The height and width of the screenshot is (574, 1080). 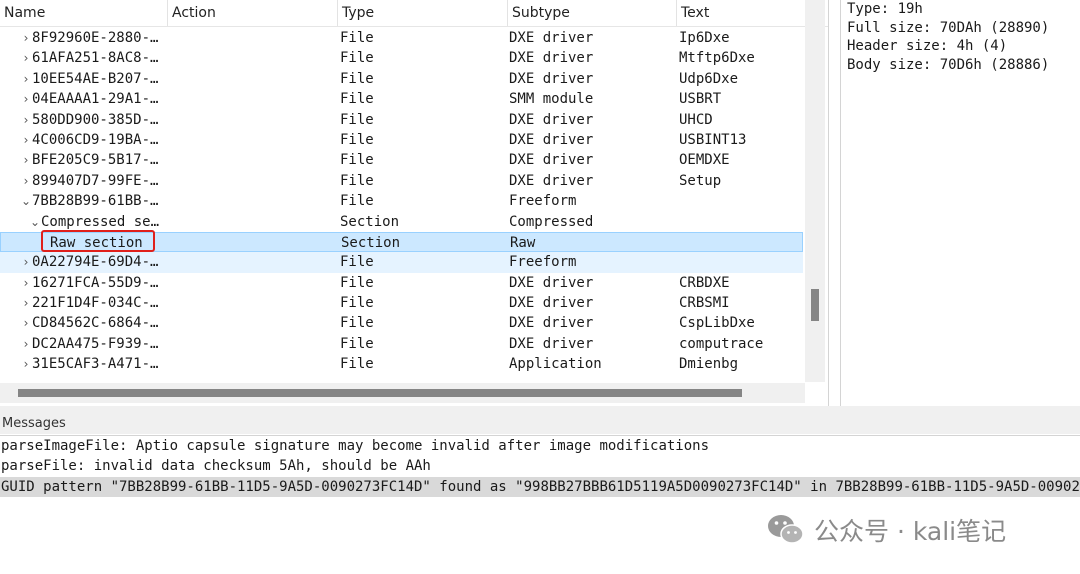 I want to click on wechat-icon, so click(x=786, y=529).